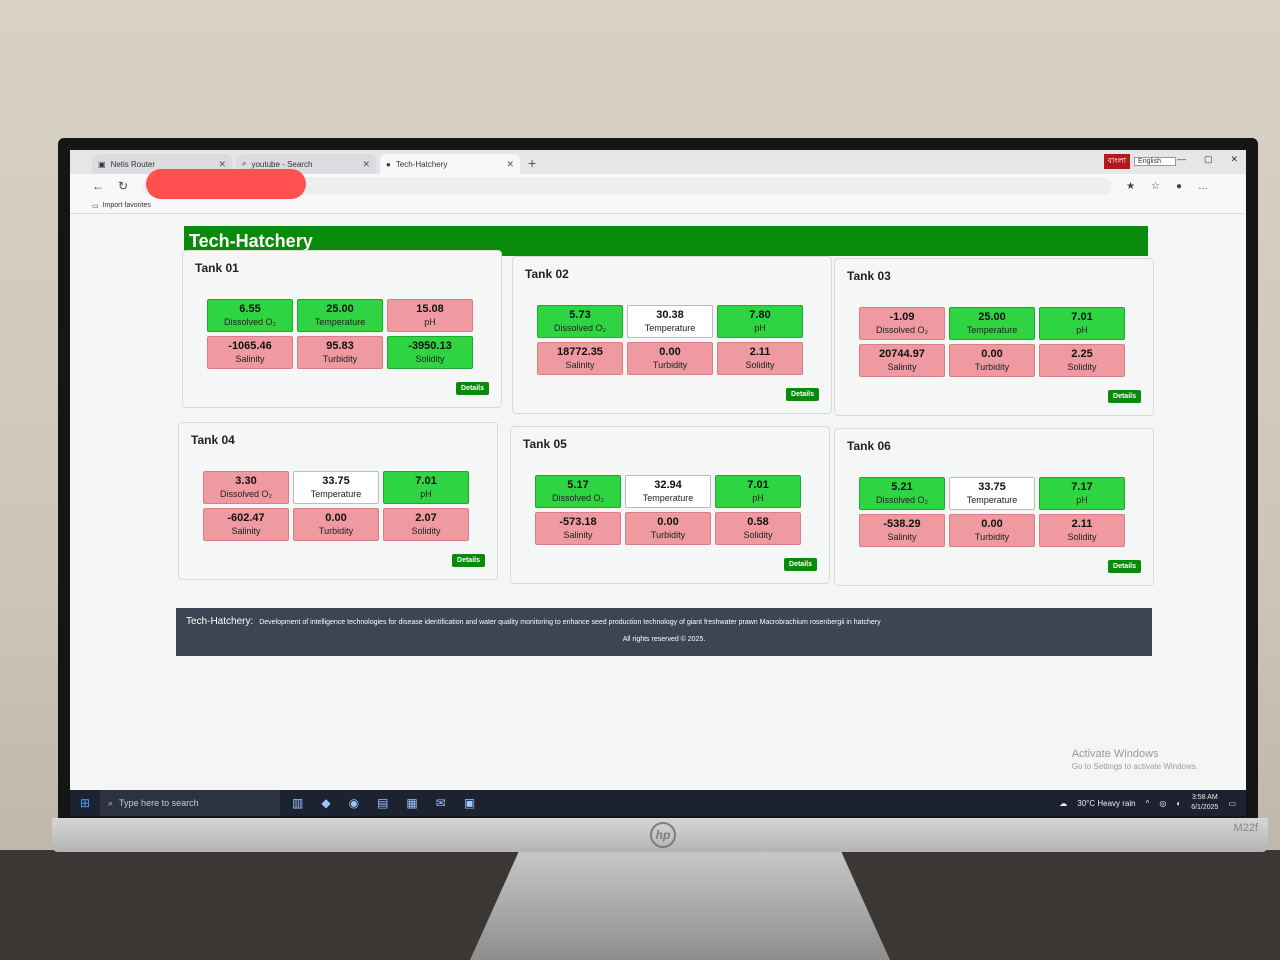  Describe the element at coordinates (441, 803) in the screenshot. I see `outlook-icon: ✉` at that location.